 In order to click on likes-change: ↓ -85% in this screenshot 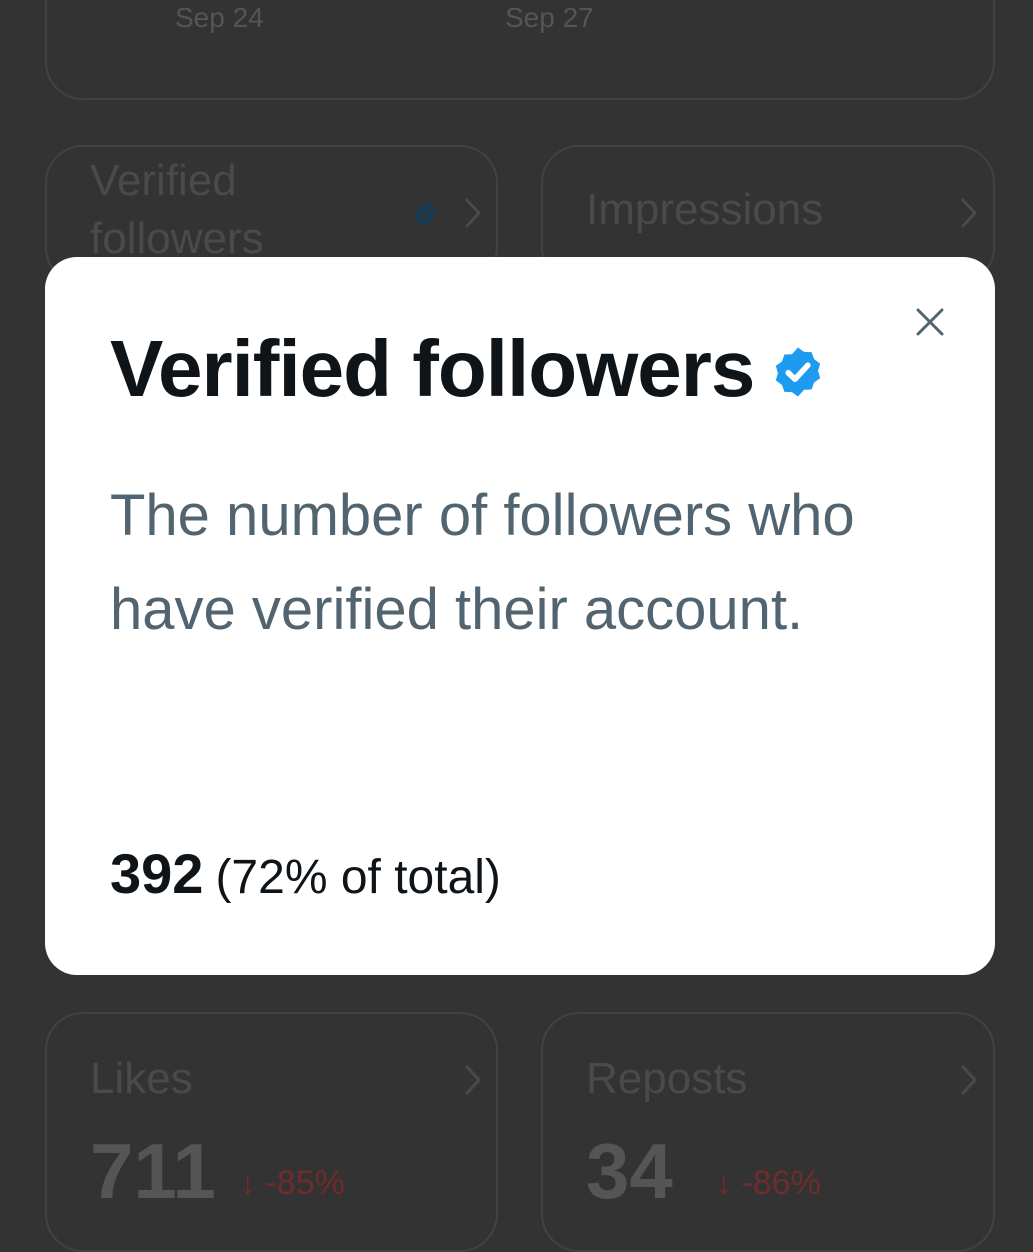, I will do `click(292, 1183)`.